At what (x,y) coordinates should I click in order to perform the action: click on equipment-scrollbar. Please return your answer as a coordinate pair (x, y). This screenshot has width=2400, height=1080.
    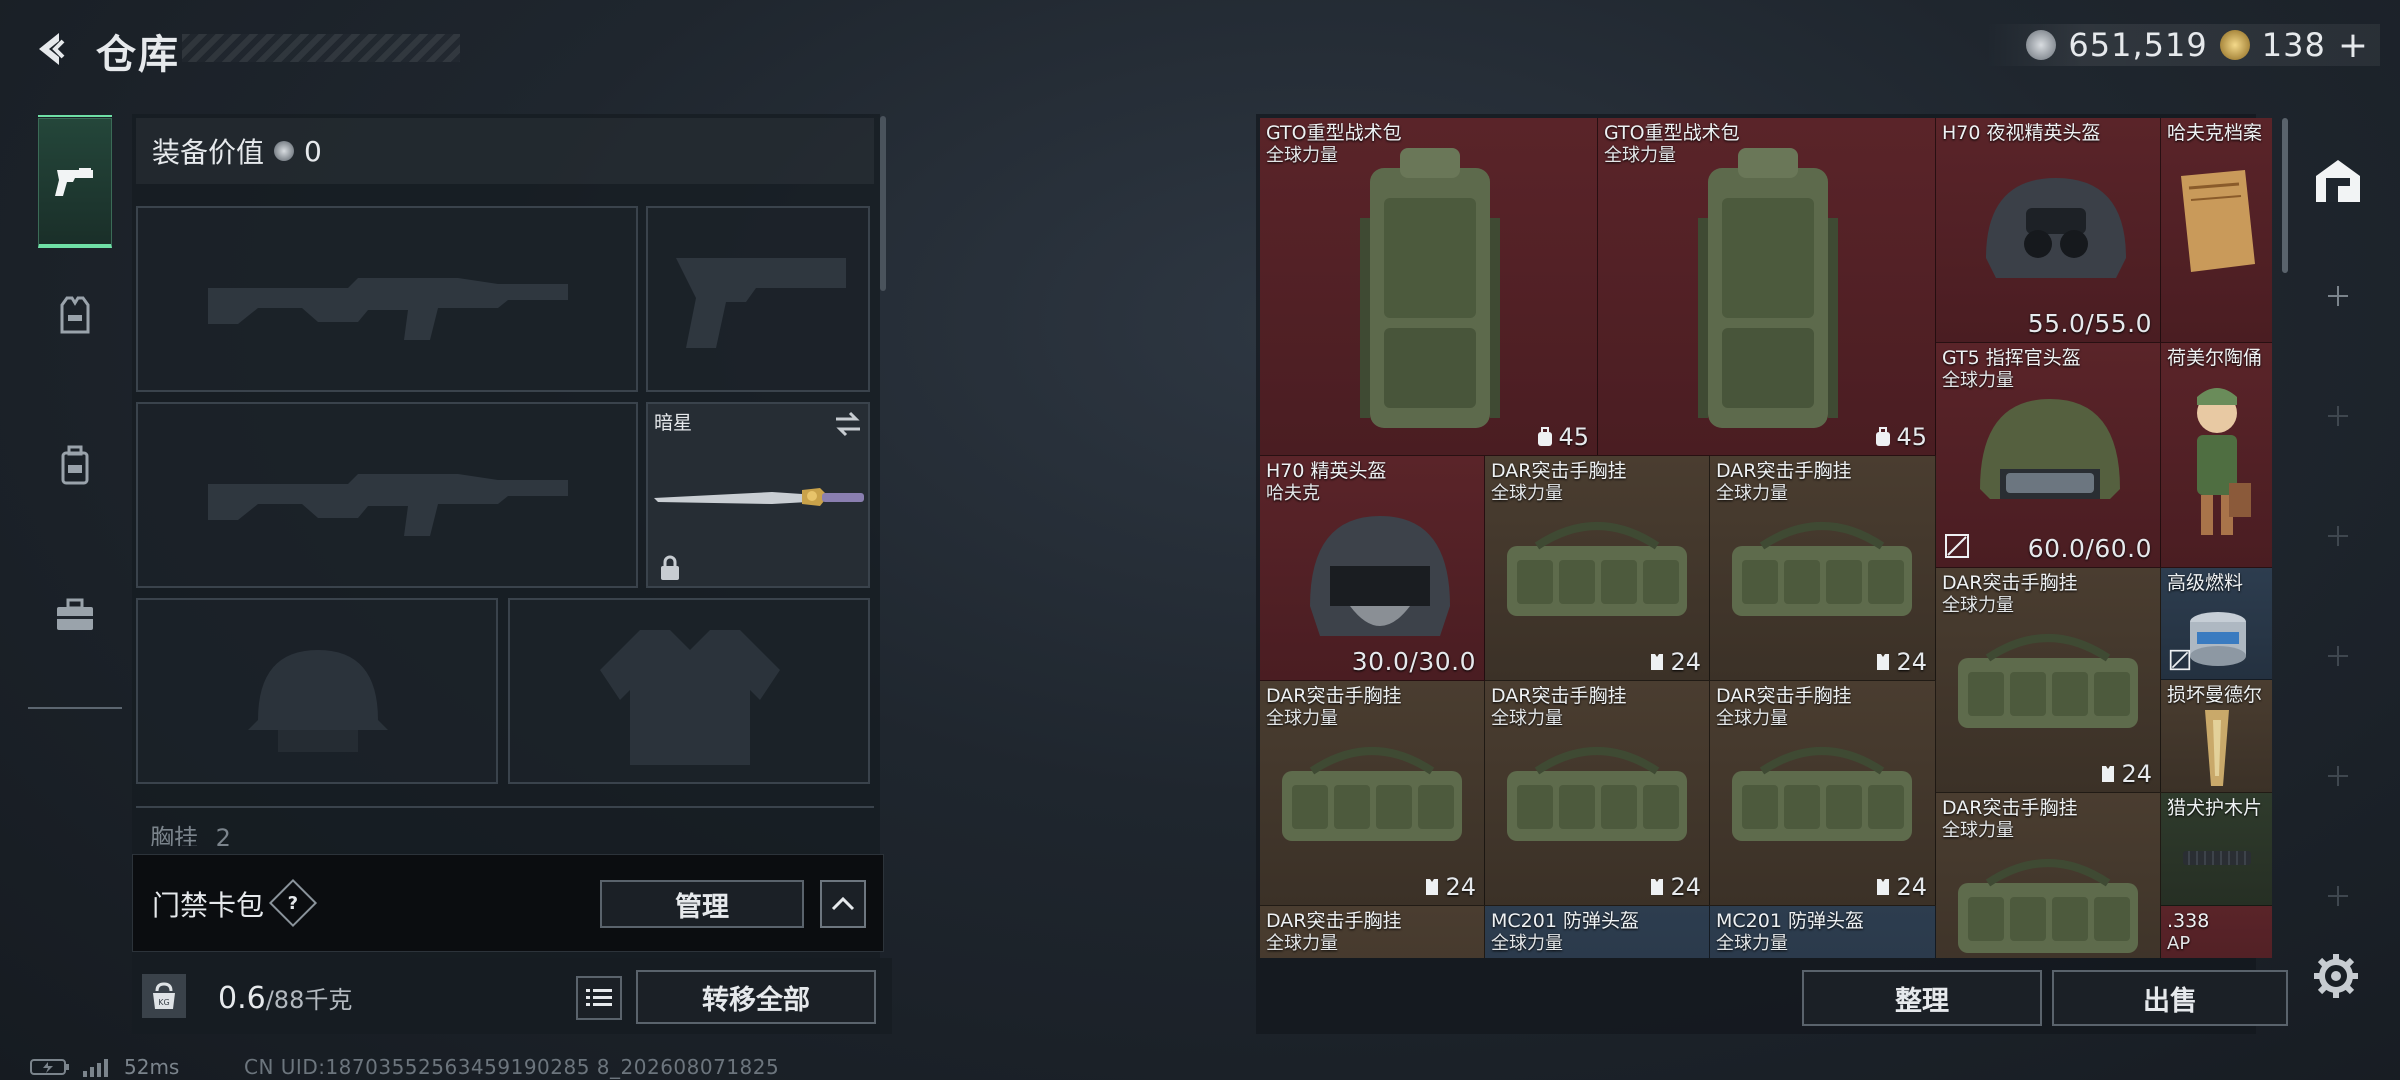
    Looking at the image, I should click on (883, 203).